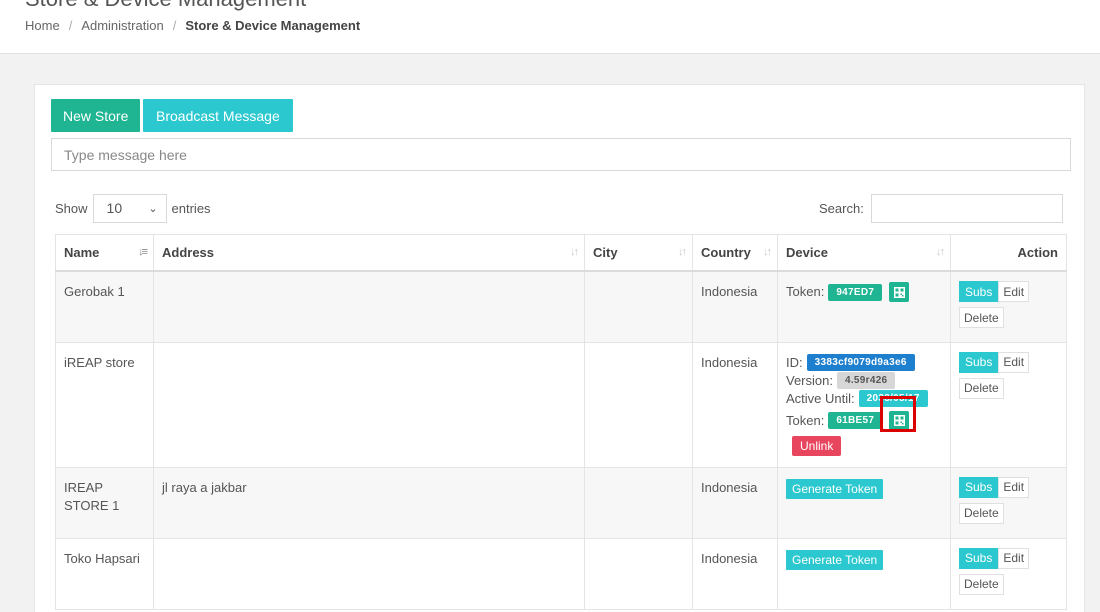 The width and height of the screenshot is (1100, 612). Describe the element at coordinates (794, 362) in the screenshot. I see `id-label: ID:` at that location.